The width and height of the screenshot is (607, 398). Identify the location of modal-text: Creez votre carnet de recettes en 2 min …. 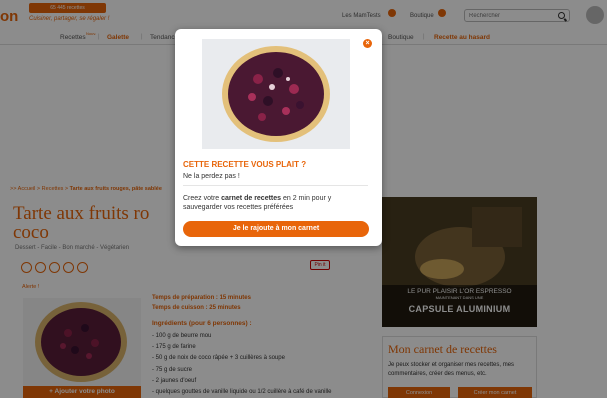
(275, 203).